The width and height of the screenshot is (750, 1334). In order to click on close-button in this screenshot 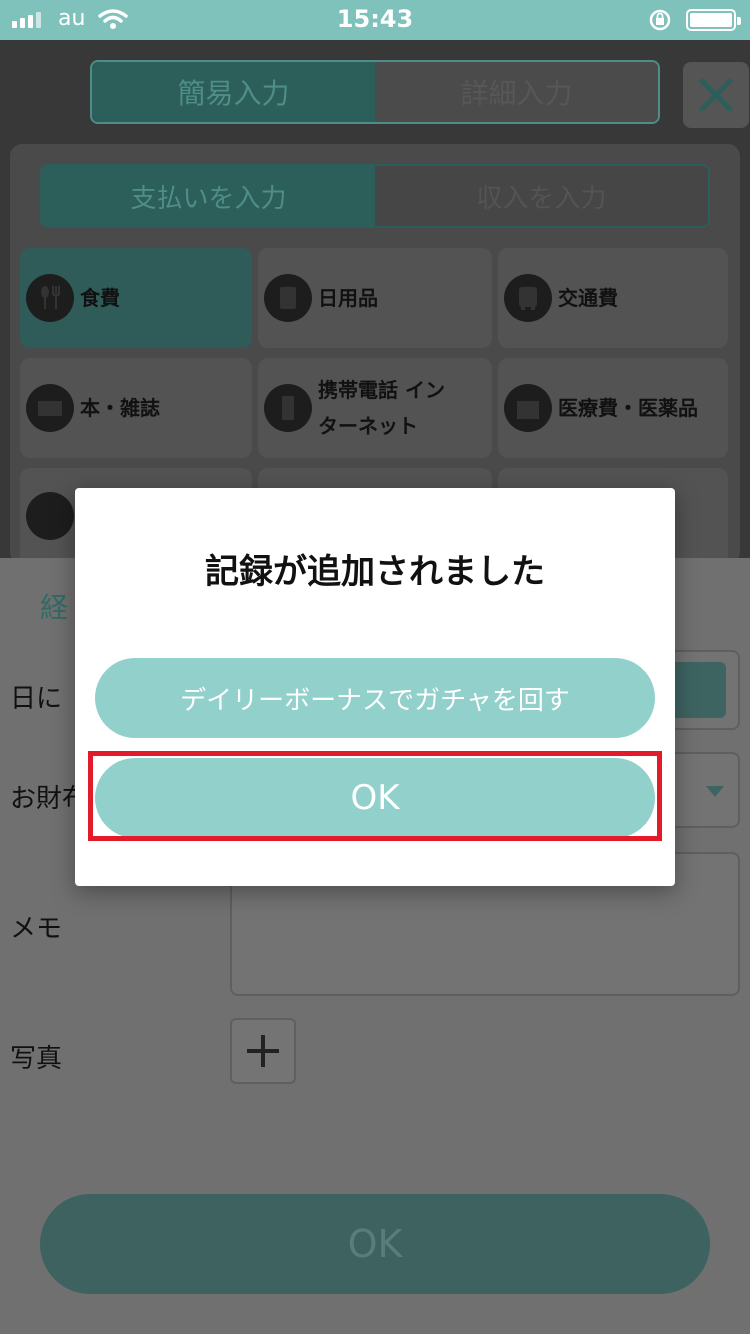, I will do `click(716, 95)`.